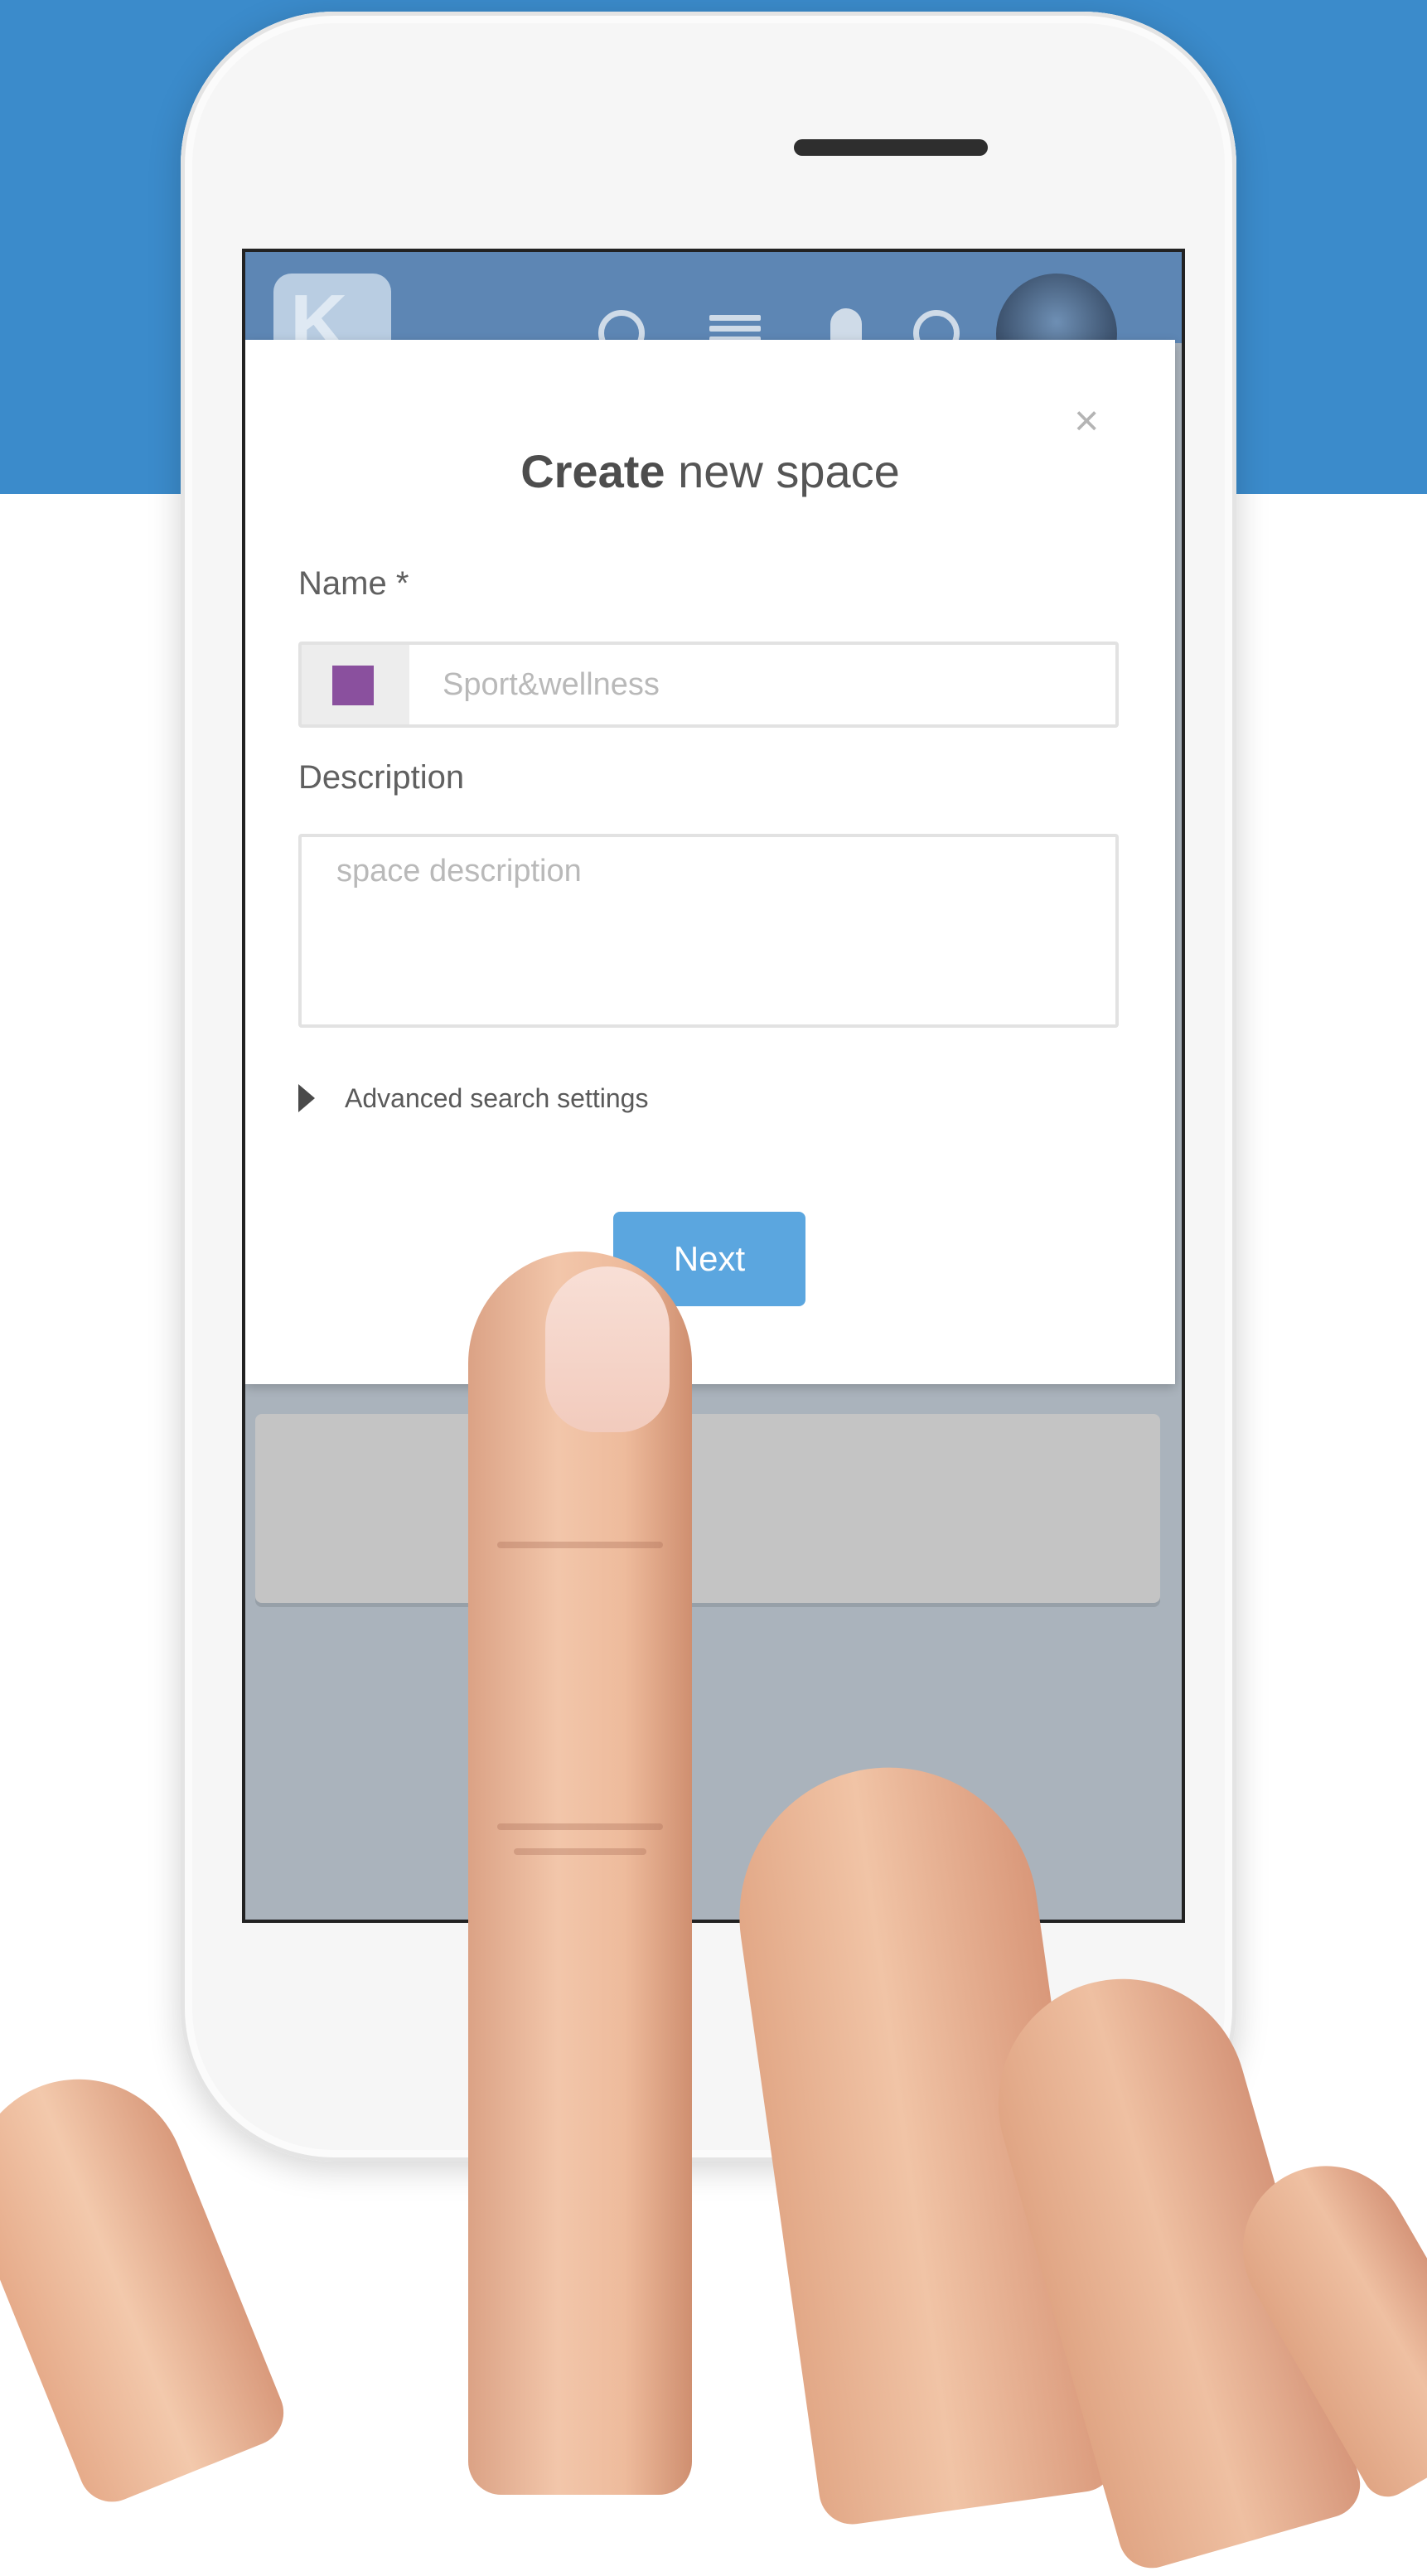 The image size is (1427, 2576). What do you see at coordinates (782, 471) in the screenshot?
I see `modal-title-rest: new space` at bounding box center [782, 471].